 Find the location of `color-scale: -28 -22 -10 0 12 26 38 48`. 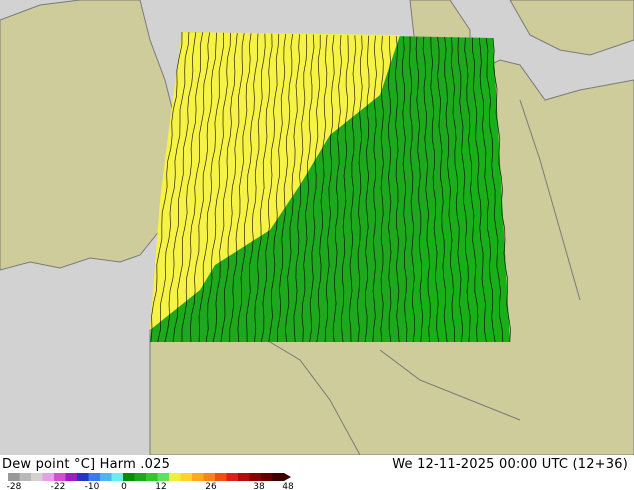

color-scale: -28 -22 -10 0 12 26 38 48 is located at coordinates (150, 481).